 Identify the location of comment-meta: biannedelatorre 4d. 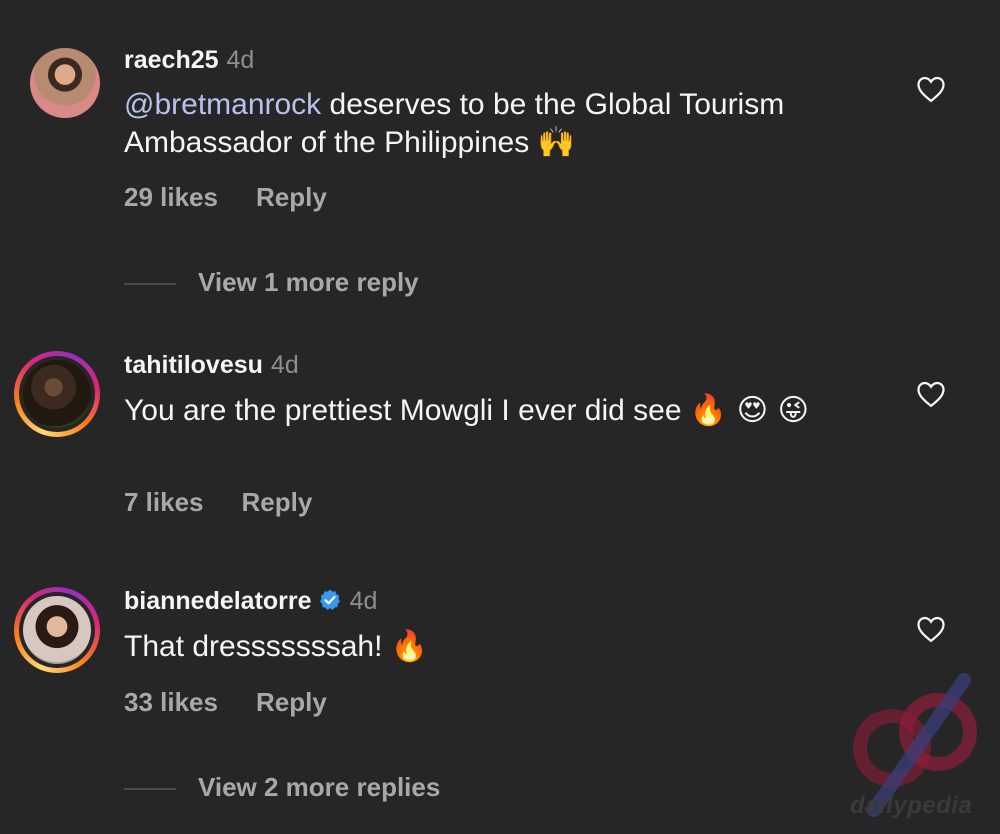
(250, 601).